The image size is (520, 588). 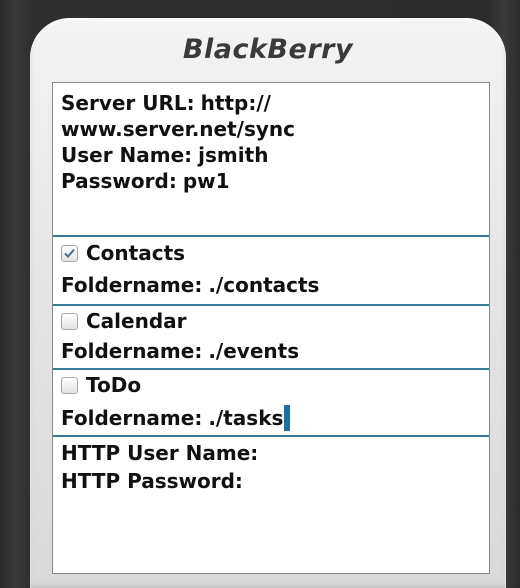 What do you see at coordinates (119, 181) in the screenshot?
I see `password-label: Password:` at bounding box center [119, 181].